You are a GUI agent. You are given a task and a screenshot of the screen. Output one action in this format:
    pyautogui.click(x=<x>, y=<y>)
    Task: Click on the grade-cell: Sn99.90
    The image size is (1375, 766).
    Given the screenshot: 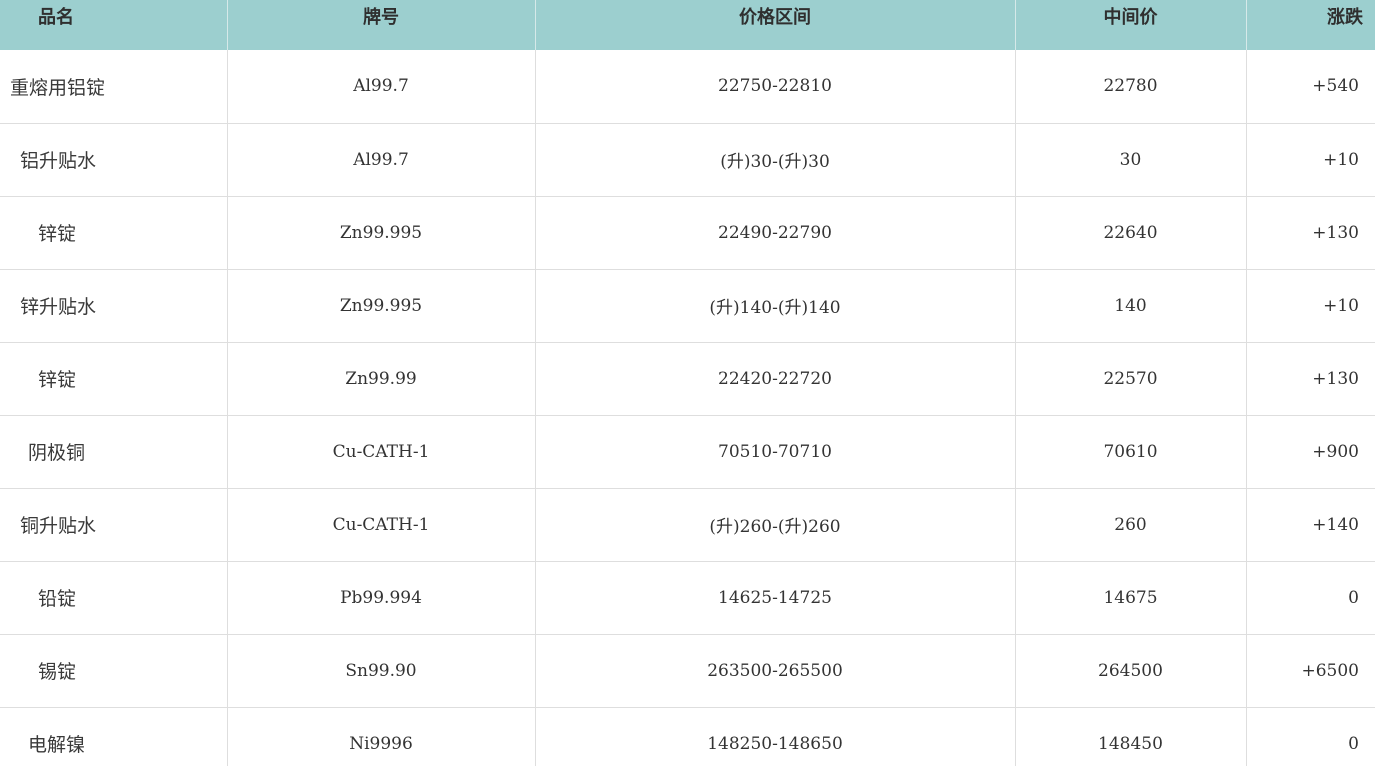 What is the action you would take?
    pyautogui.click(x=381, y=671)
    